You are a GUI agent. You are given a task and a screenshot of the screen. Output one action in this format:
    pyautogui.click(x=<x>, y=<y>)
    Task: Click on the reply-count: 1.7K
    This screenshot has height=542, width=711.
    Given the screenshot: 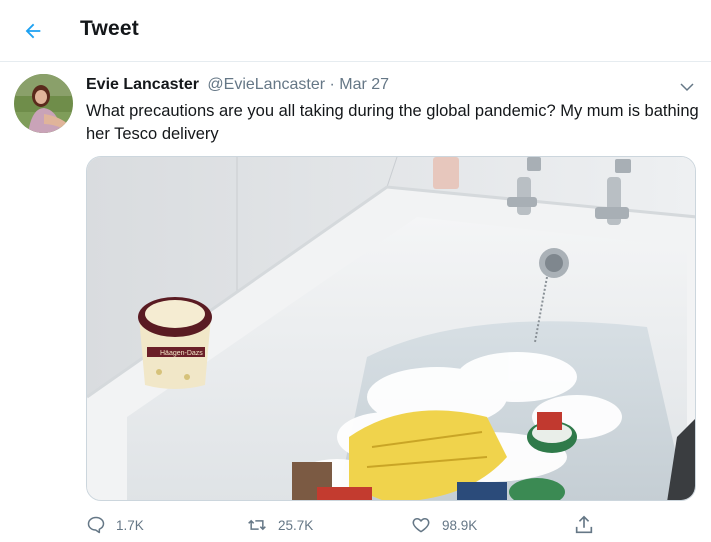 What is the action you would take?
    pyautogui.click(x=130, y=525)
    